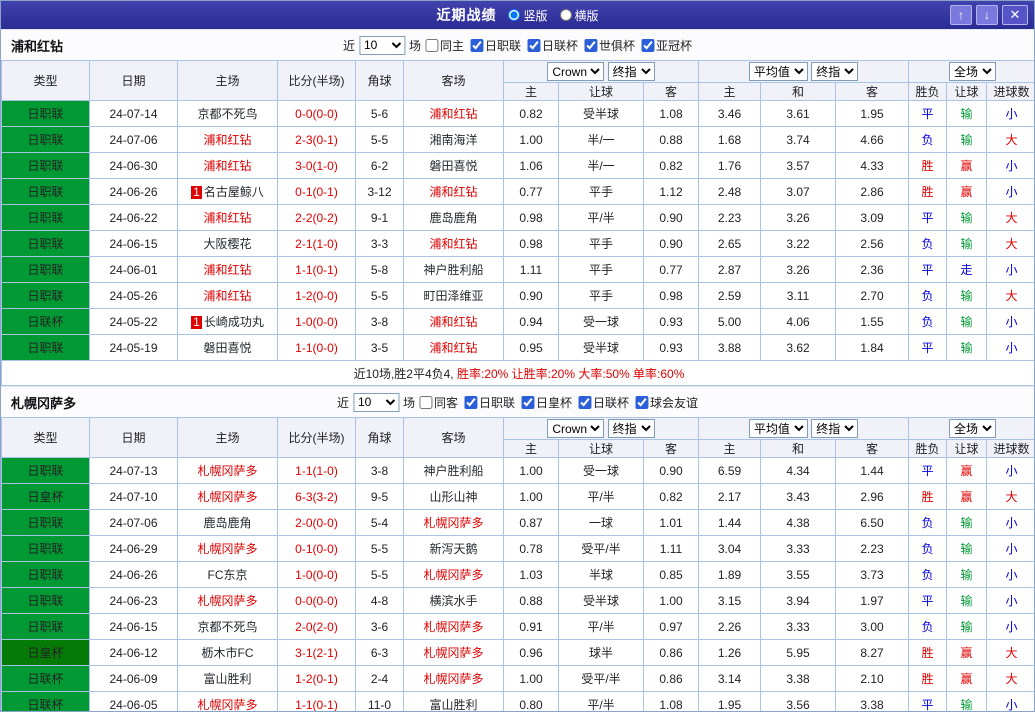 The image size is (1035, 712). Describe the element at coordinates (671, 113) in the screenshot. I see `handicap-odds-away: 1.08` at that location.